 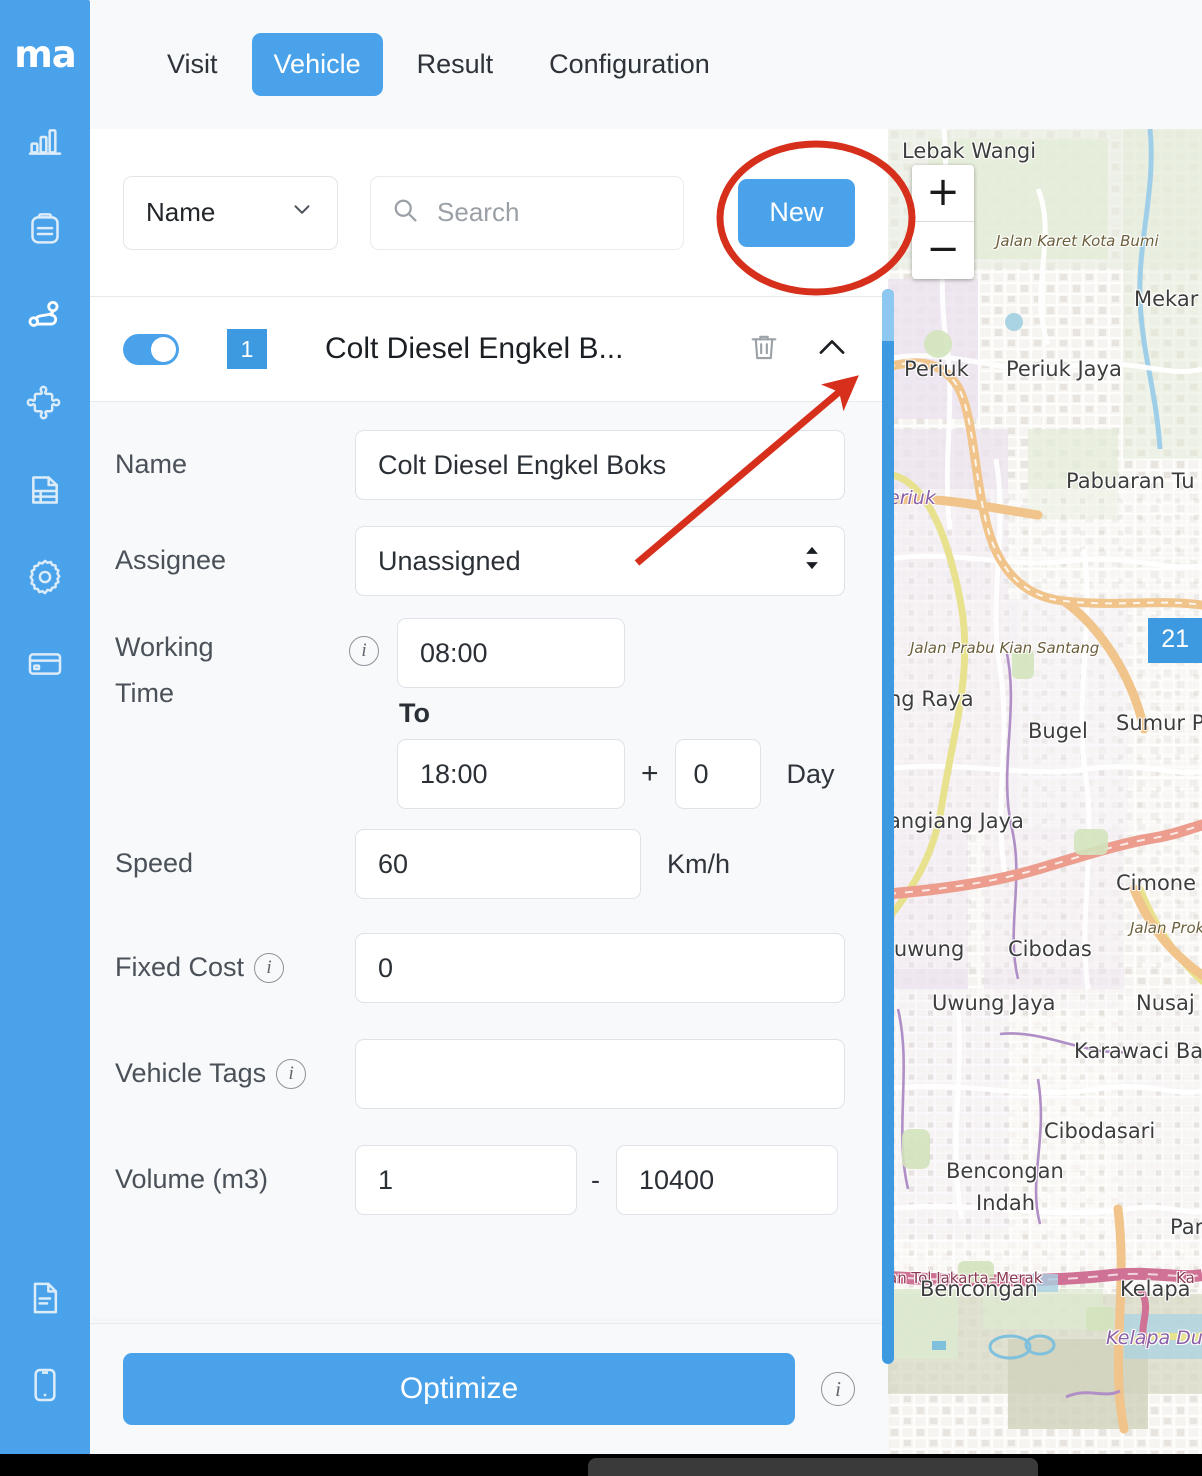 What do you see at coordinates (943, 250) in the screenshot?
I see `zoom-out-button: −` at bounding box center [943, 250].